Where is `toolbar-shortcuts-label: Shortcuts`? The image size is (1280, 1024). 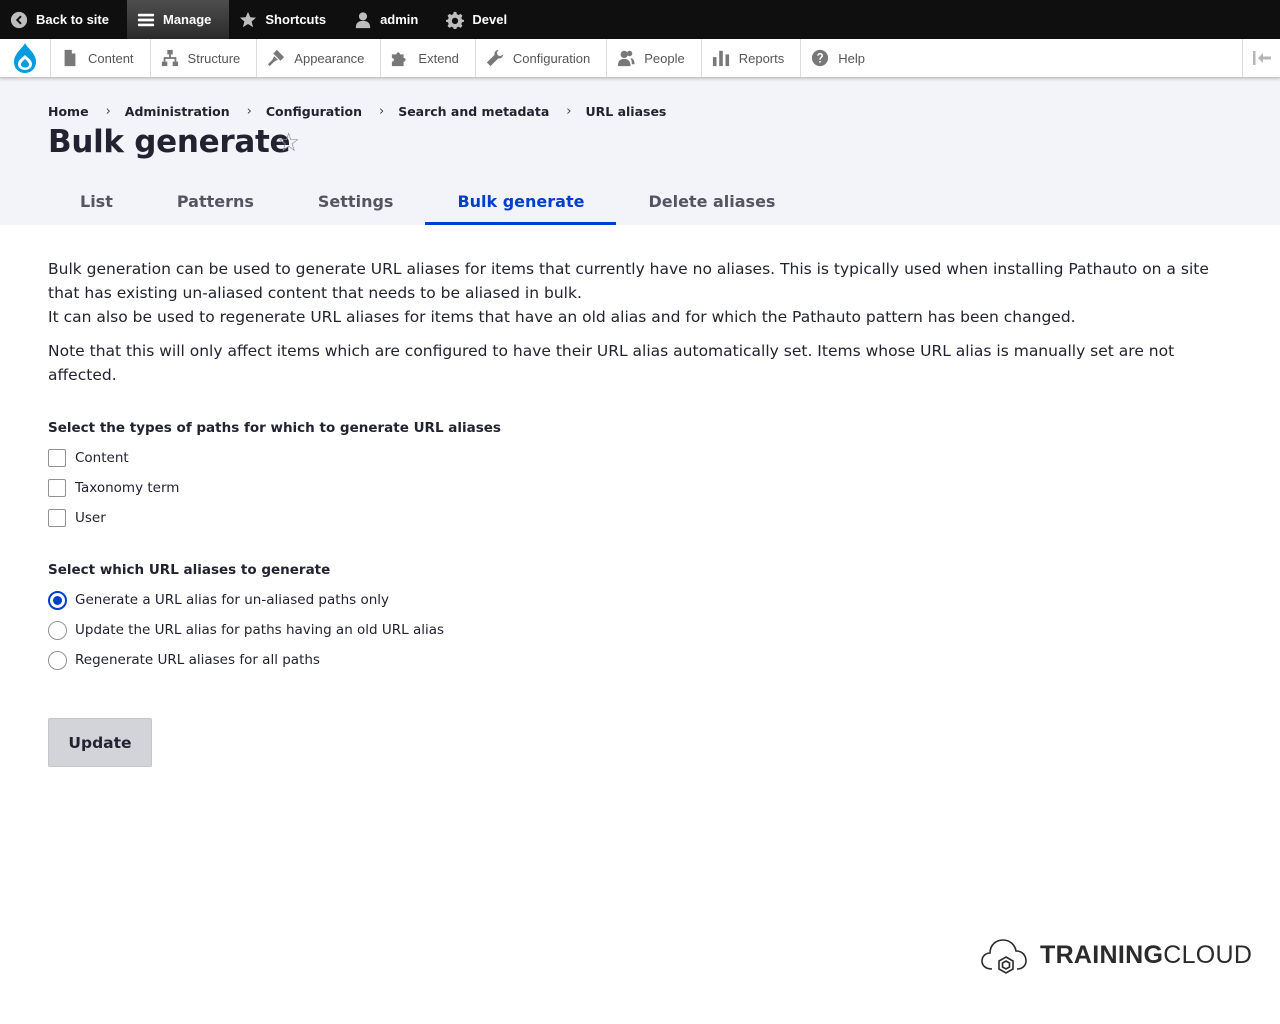
toolbar-shortcuts-label: Shortcuts is located at coordinates (296, 19).